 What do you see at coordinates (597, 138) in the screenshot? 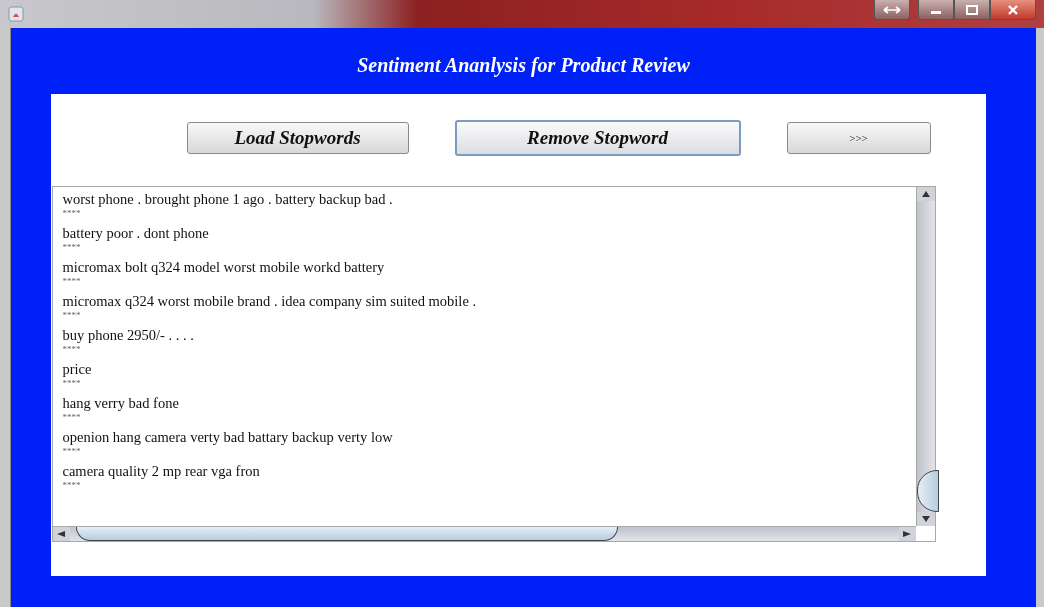
I see `action-button: Remove Stopword` at bounding box center [597, 138].